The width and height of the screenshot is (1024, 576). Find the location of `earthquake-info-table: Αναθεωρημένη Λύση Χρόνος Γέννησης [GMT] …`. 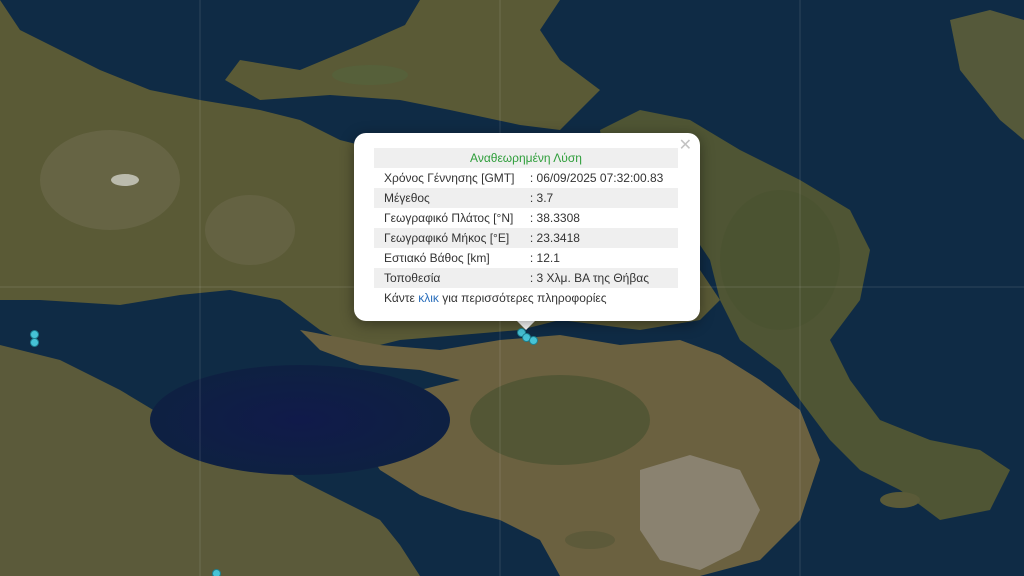

earthquake-info-table: Αναθεωρημένη Λύση Χρόνος Γέννησης [GMT] … is located at coordinates (526, 228).